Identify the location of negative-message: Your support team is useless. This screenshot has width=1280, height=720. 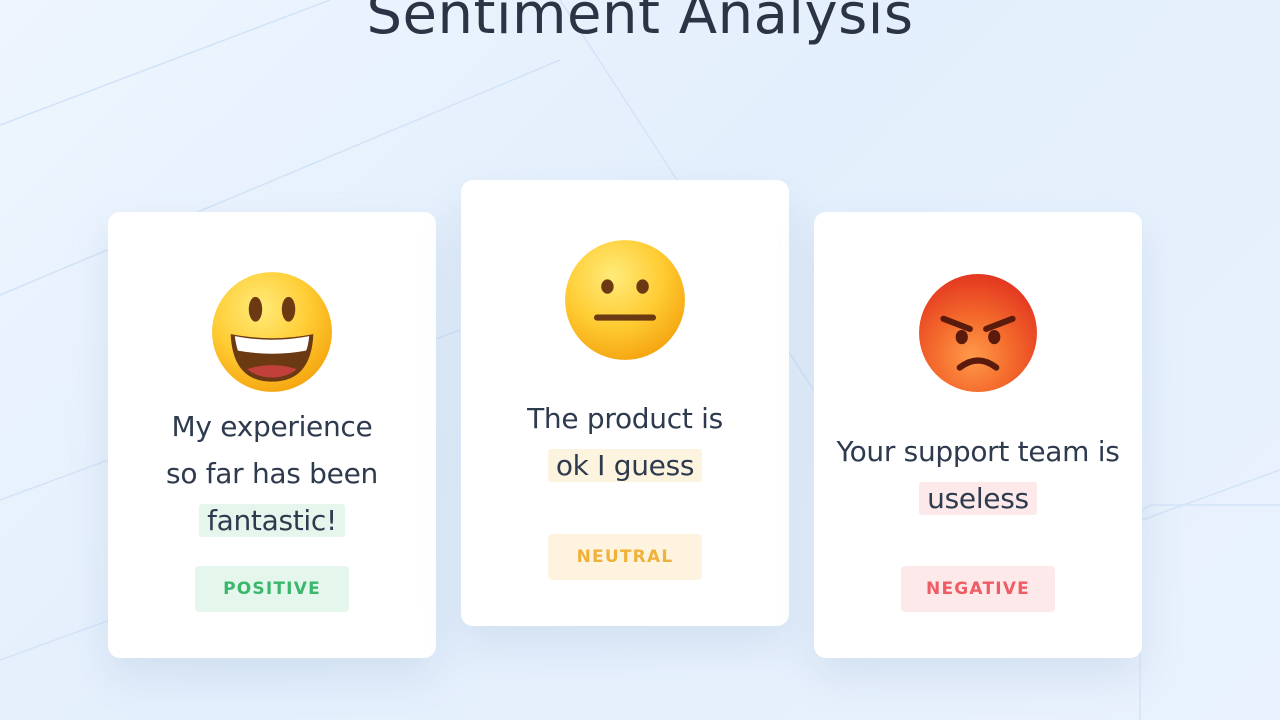
(978, 475).